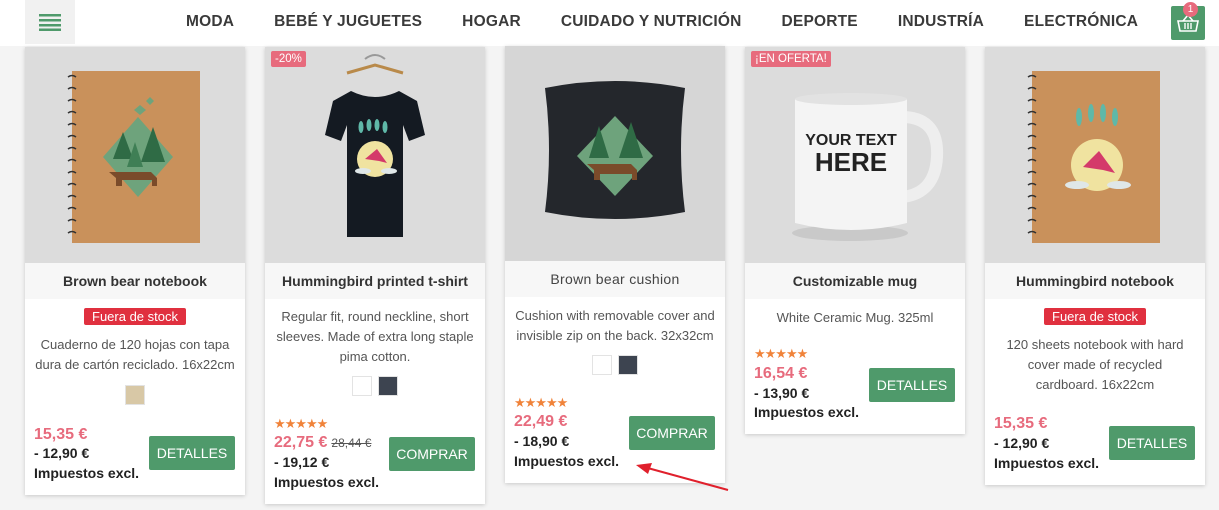  Describe the element at coordinates (491, 22) in the screenshot. I see `nav-item-hogar: HOGAR` at that location.